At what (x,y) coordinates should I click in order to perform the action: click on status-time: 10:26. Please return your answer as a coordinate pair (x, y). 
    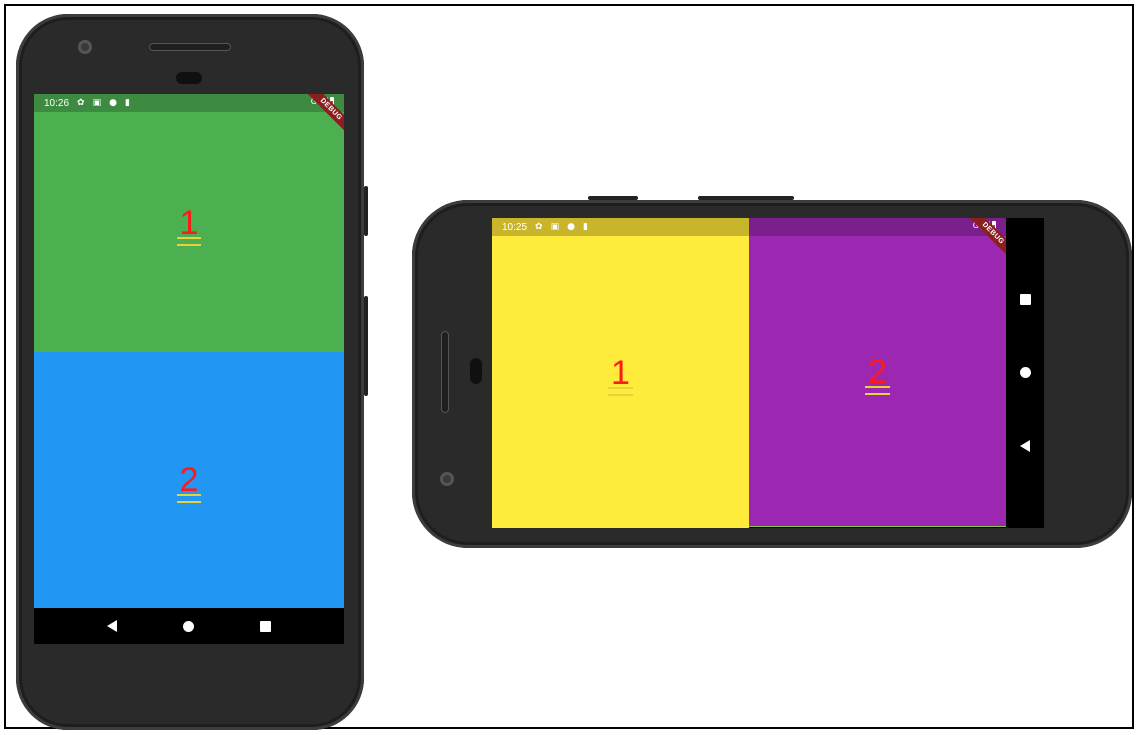
    Looking at the image, I should click on (57, 103).